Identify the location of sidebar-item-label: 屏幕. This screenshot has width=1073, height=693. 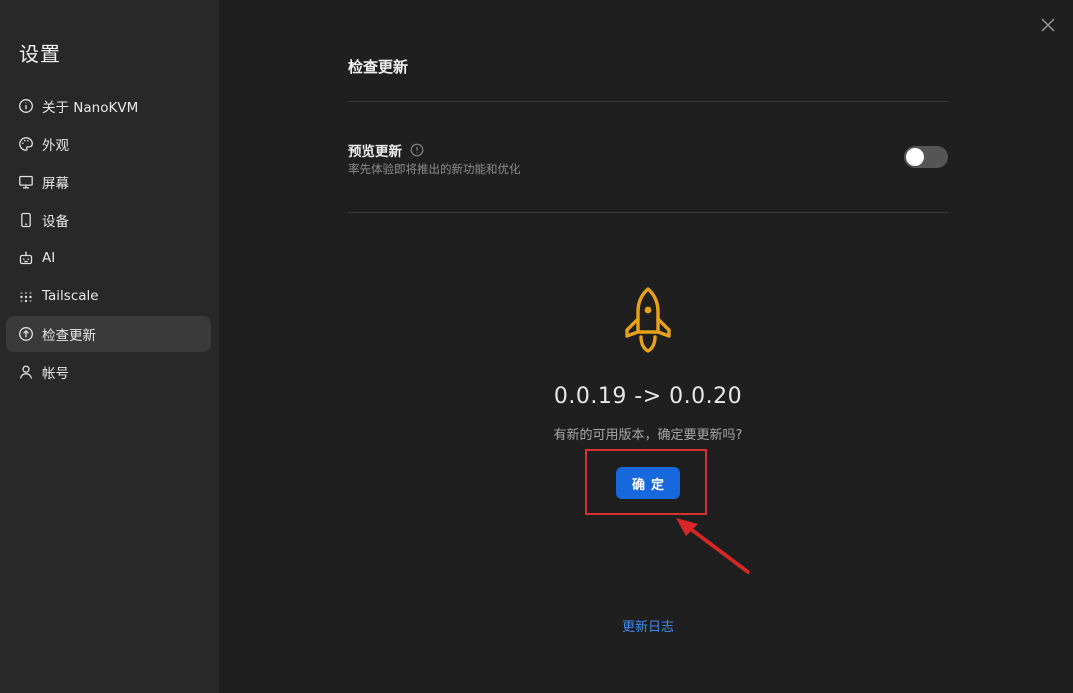
(55, 184).